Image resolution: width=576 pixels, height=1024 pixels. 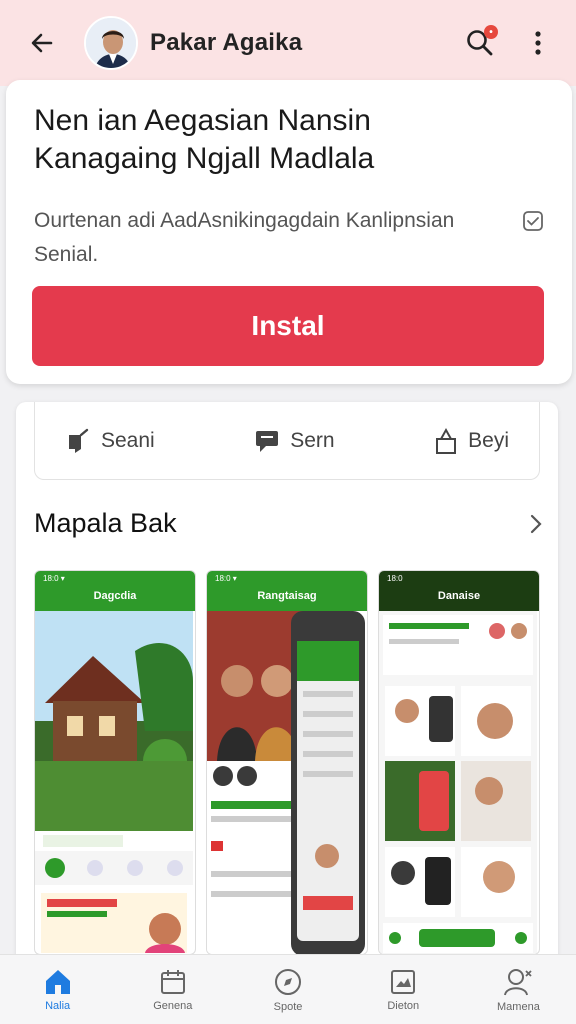 I want to click on bag-icon, so click(x=446, y=440).